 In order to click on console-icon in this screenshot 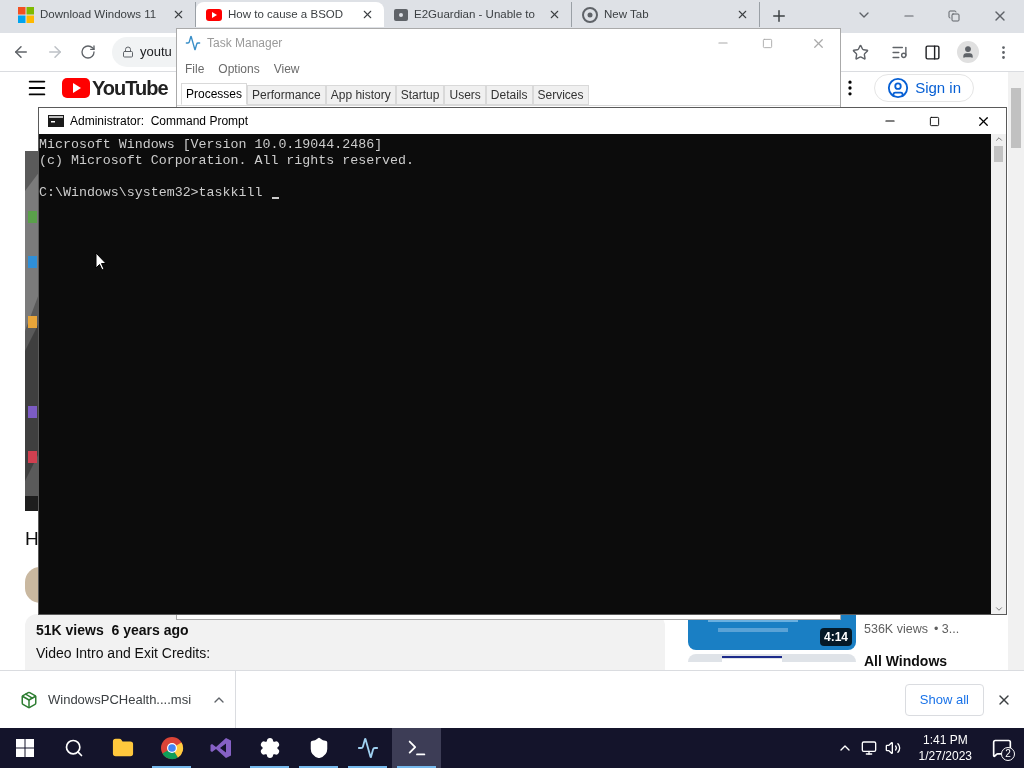, I will do `click(56, 121)`.